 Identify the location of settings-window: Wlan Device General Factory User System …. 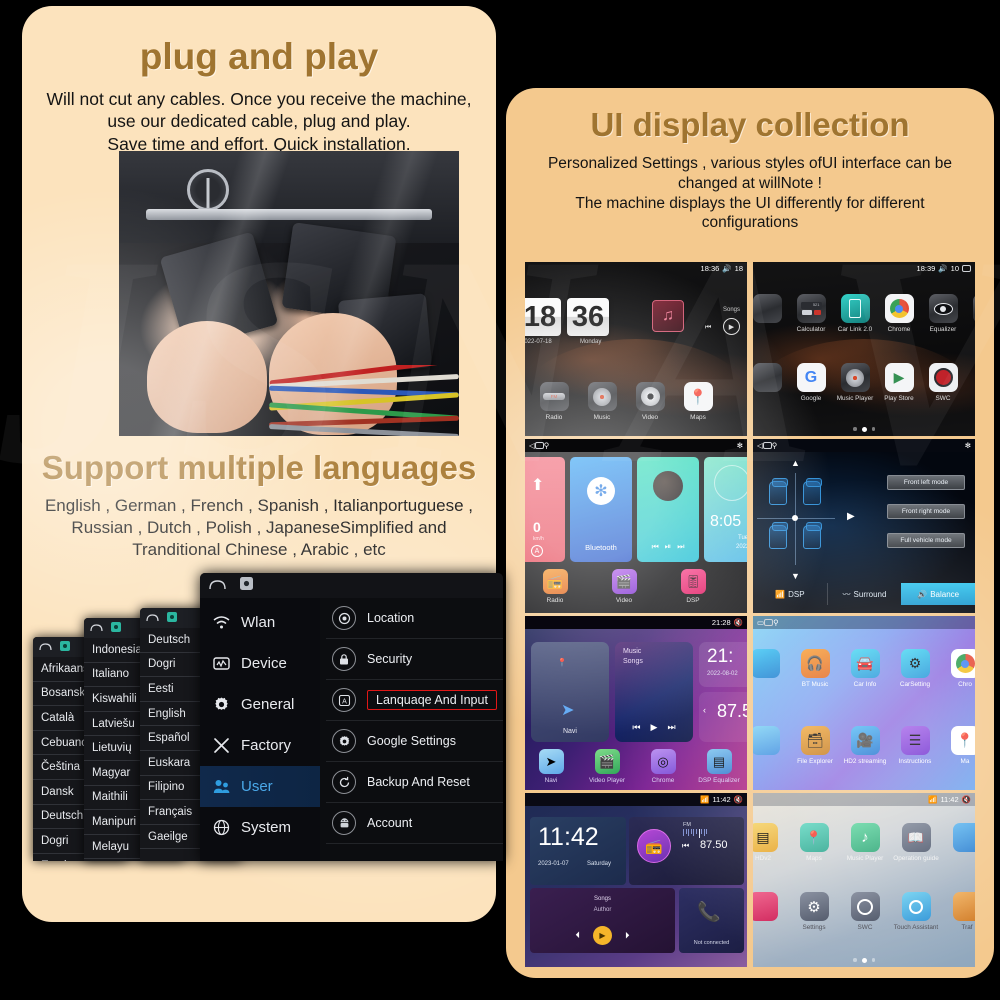
(351, 717).